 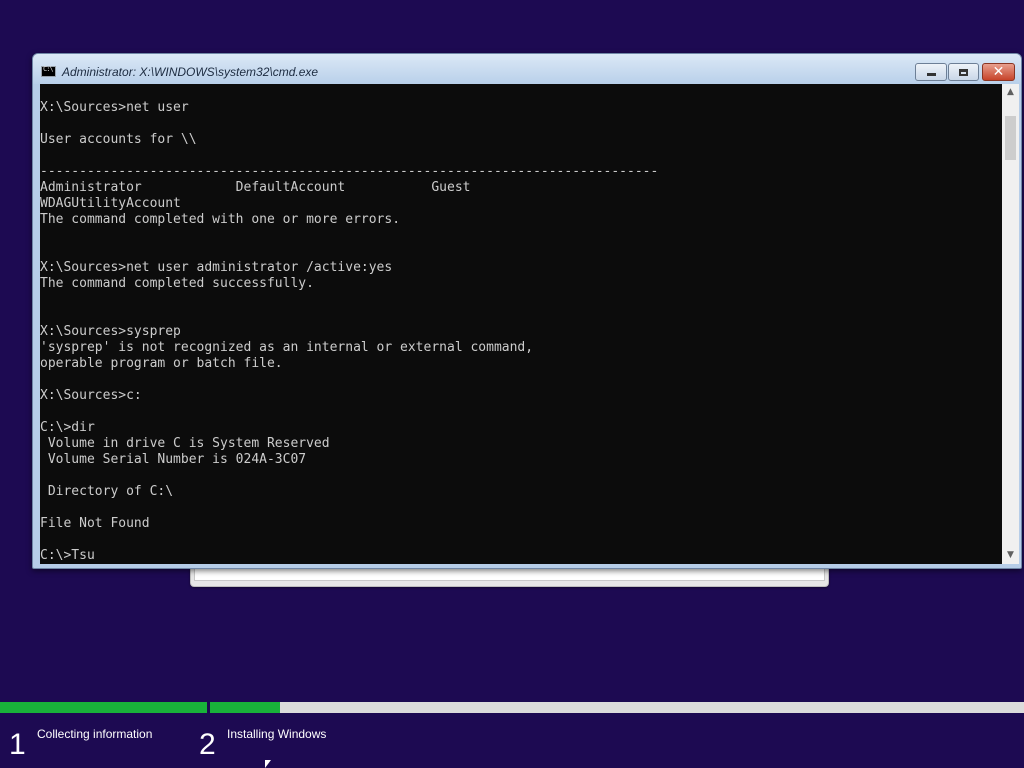 What do you see at coordinates (95, 734) in the screenshot?
I see `step-1-label: Collecting information` at bounding box center [95, 734].